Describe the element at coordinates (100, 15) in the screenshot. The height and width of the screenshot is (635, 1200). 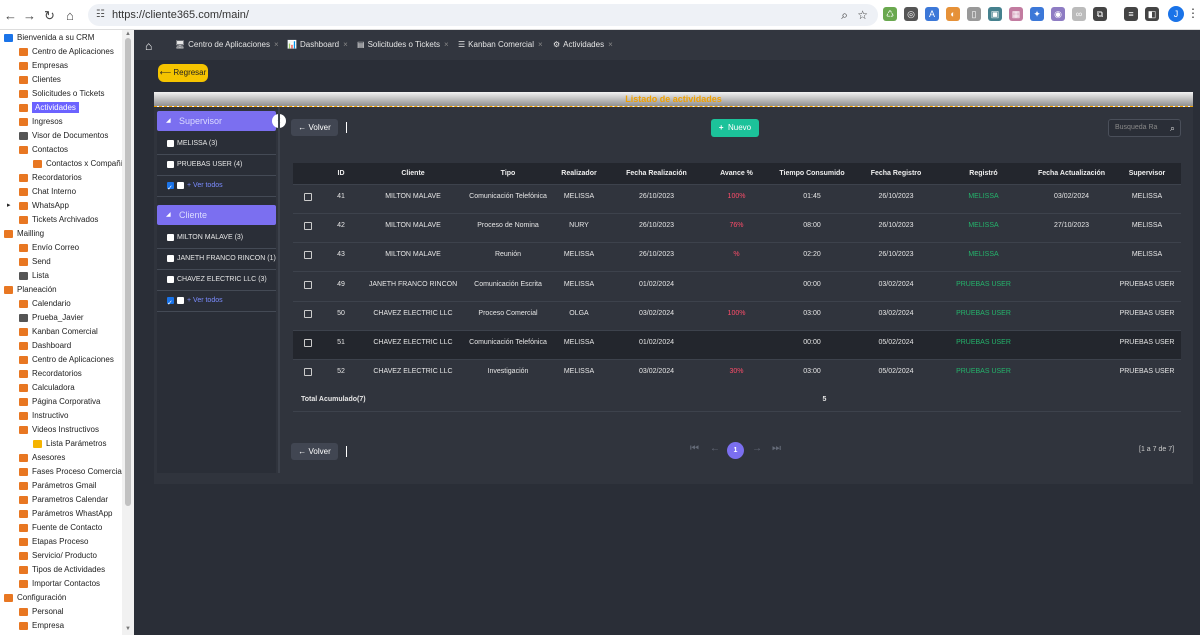
I see `site-settings-icon: ☷` at that location.